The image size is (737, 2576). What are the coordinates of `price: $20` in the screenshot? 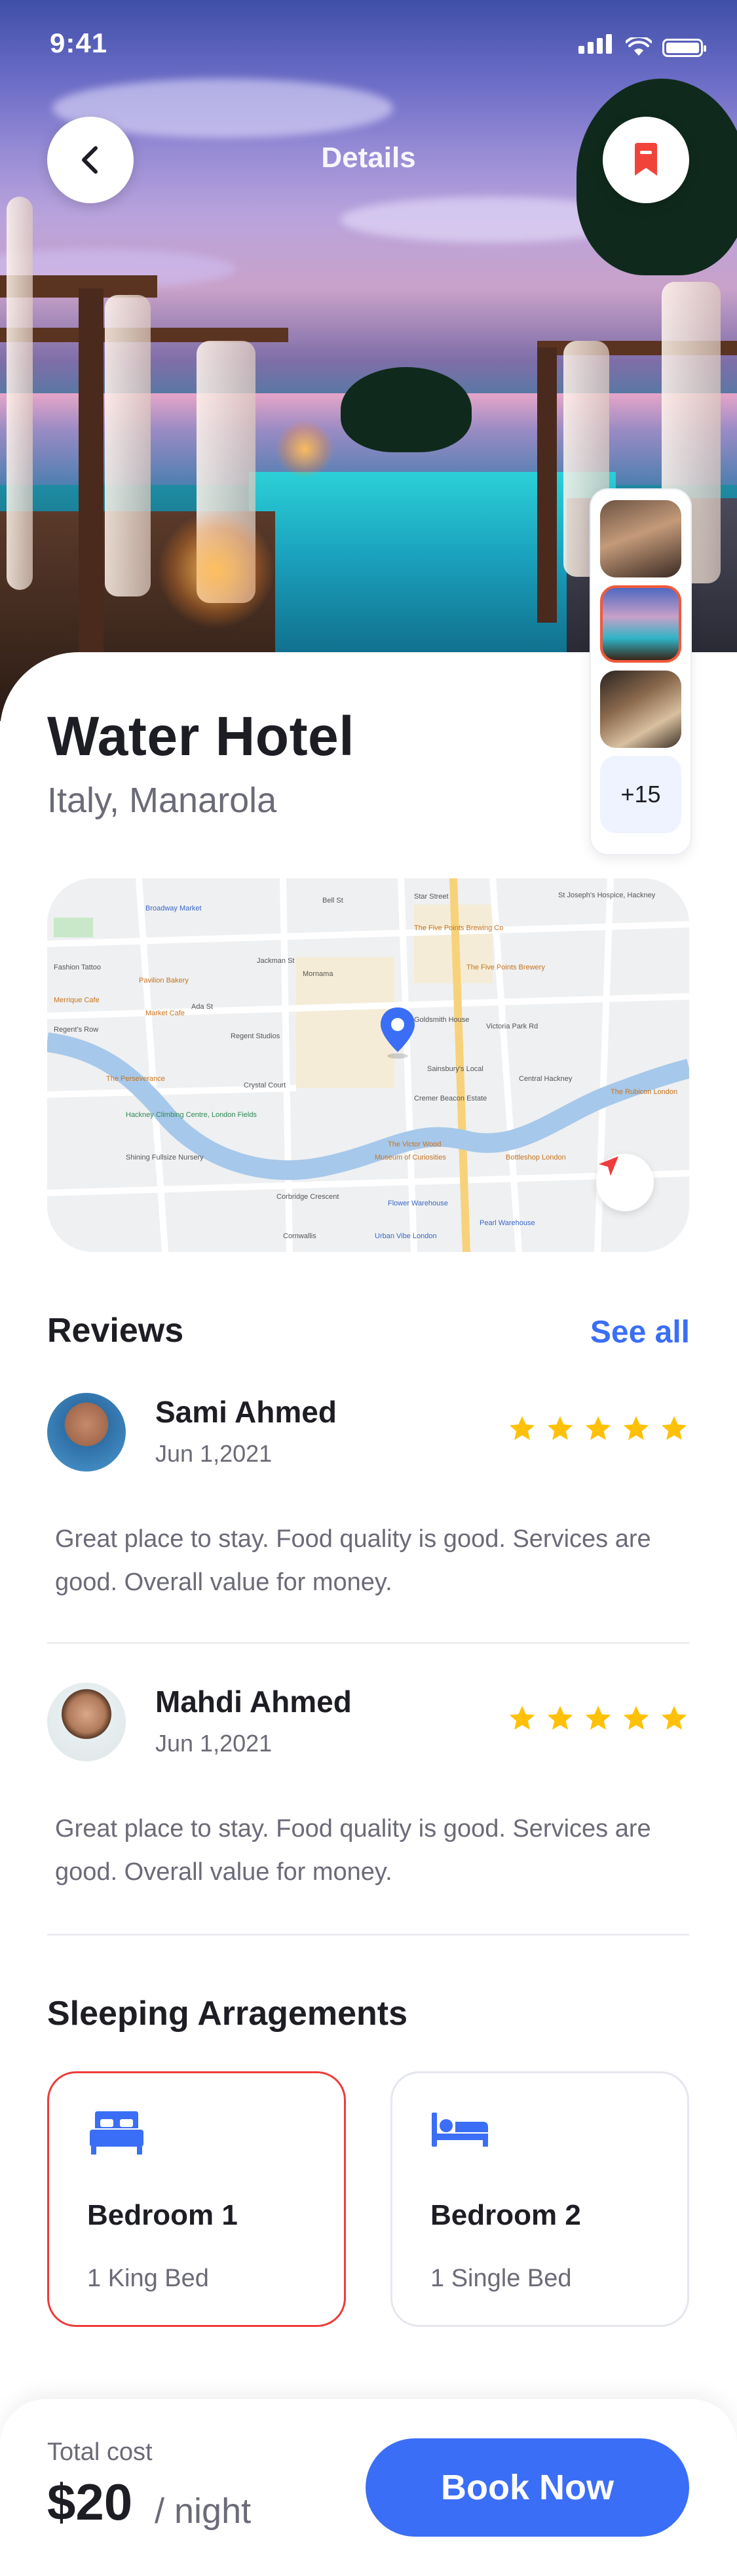 It's located at (90, 2502).